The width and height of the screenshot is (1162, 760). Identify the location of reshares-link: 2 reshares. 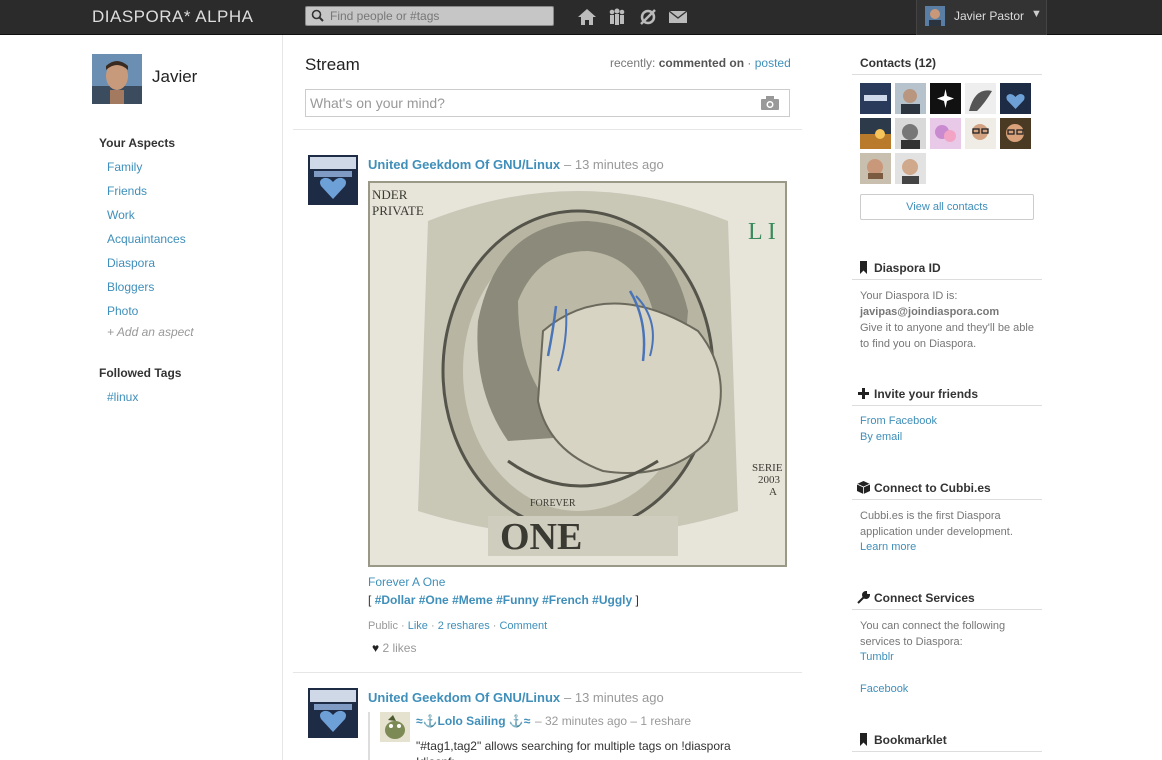
(464, 626).